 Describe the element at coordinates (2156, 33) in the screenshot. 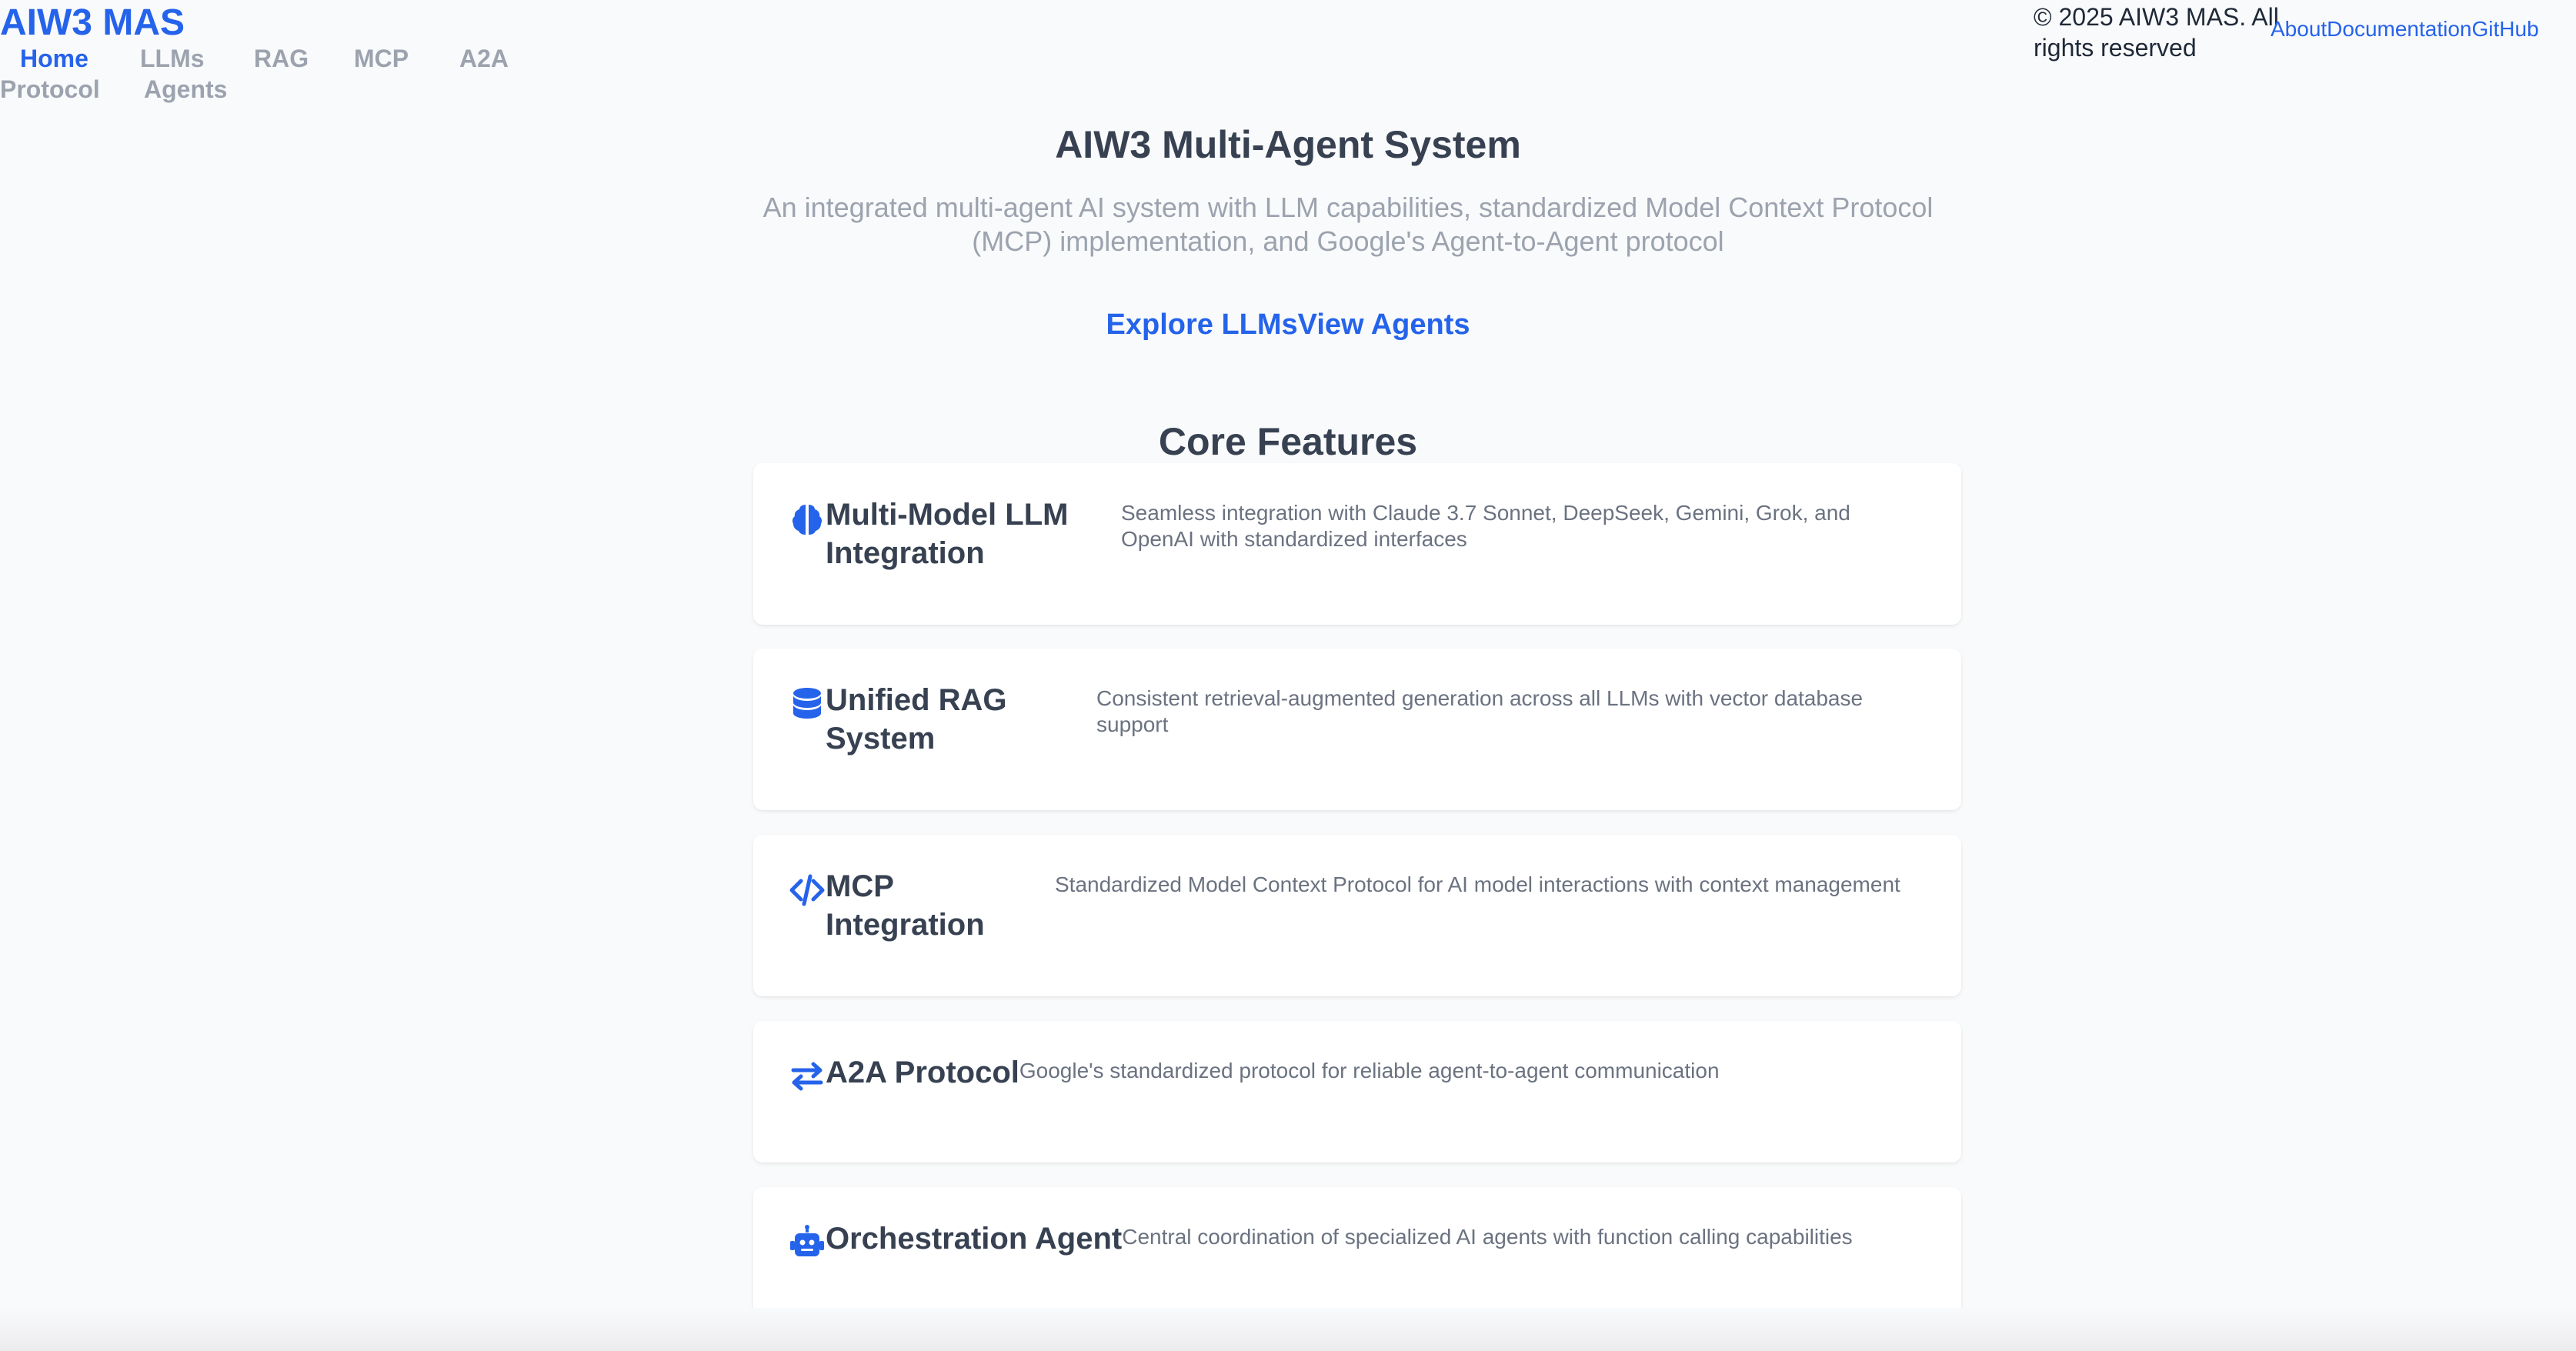

I see `copyright-text: © 2025 AIW3 MAS. All rights reserved` at that location.